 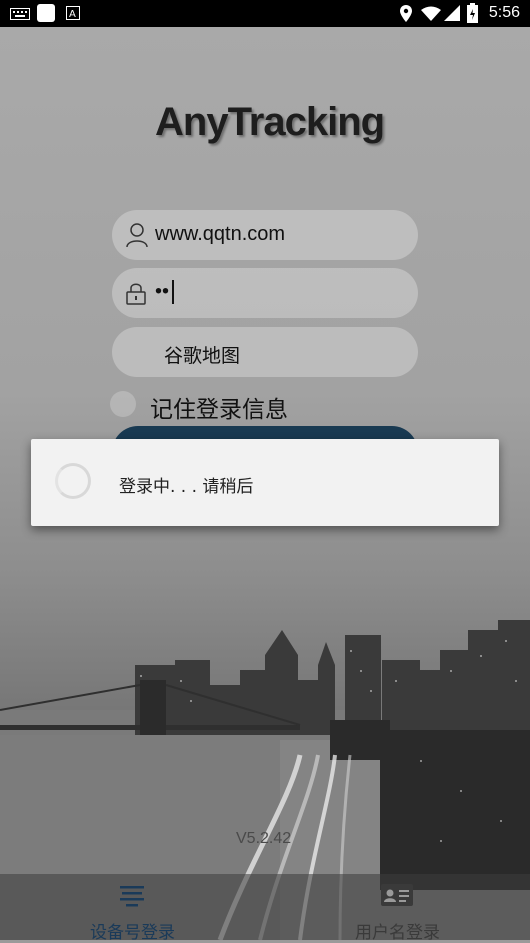 What do you see at coordinates (452, 13) in the screenshot?
I see `signal-icon` at bounding box center [452, 13].